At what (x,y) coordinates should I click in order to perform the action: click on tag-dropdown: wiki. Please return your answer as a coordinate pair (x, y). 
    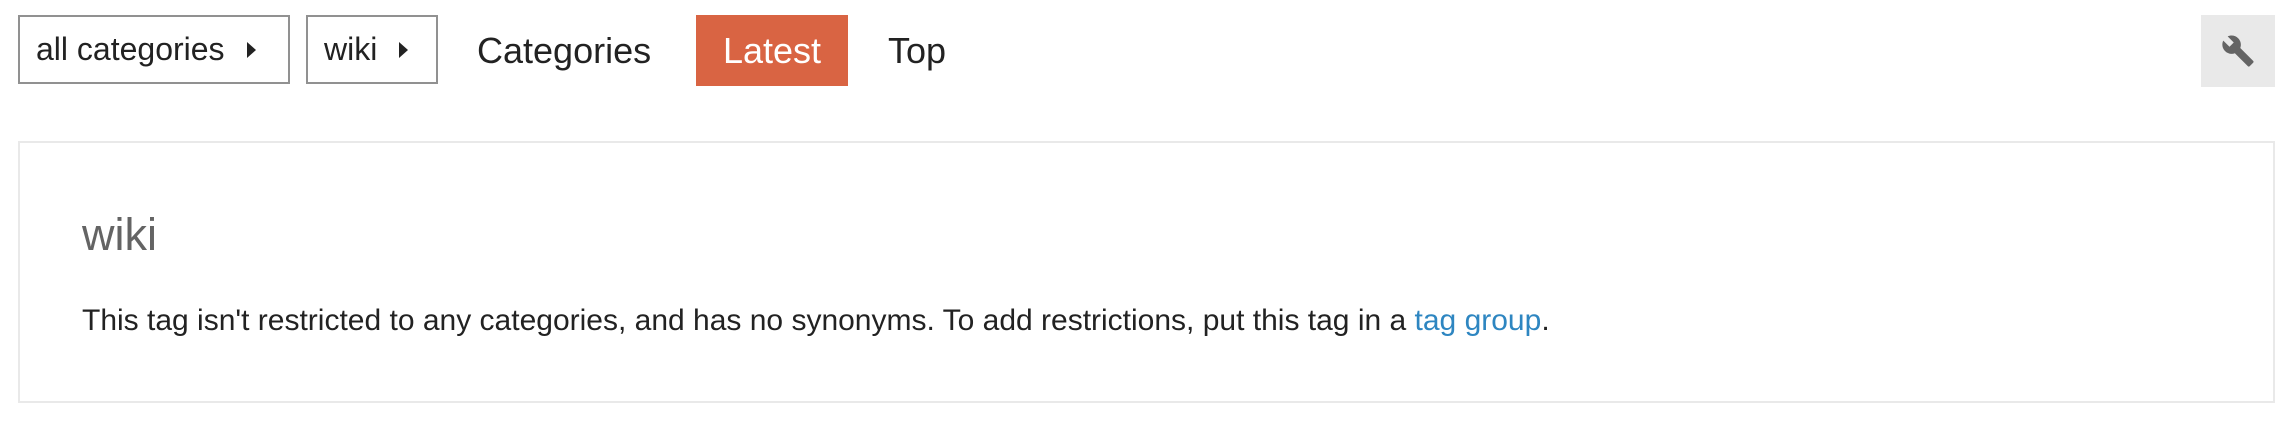
    Looking at the image, I should click on (372, 49).